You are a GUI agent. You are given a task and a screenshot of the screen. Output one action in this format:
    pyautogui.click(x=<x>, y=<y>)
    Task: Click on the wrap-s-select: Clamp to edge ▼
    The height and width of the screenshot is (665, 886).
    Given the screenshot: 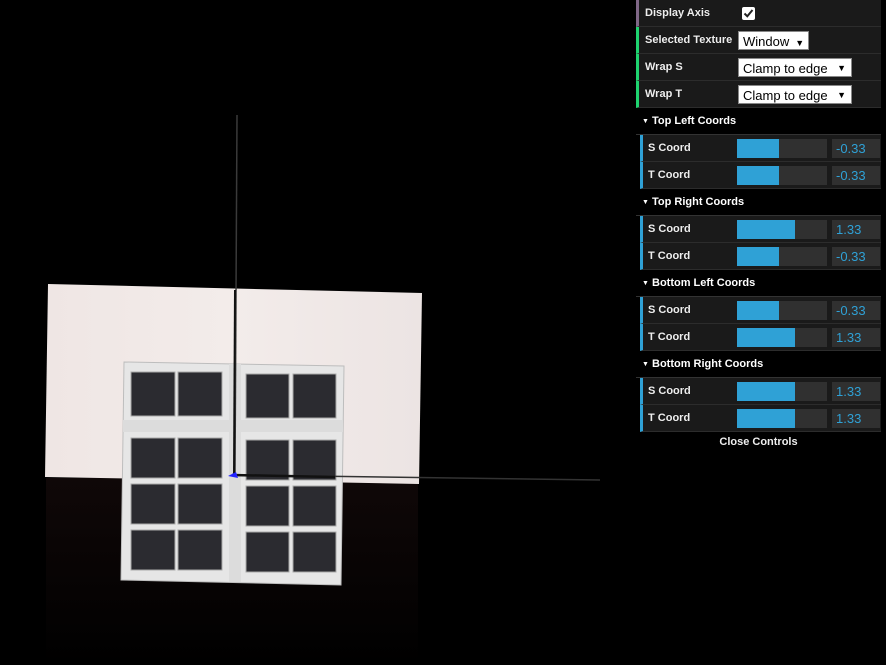 What is the action you would take?
    pyautogui.click(x=795, y=67)
    